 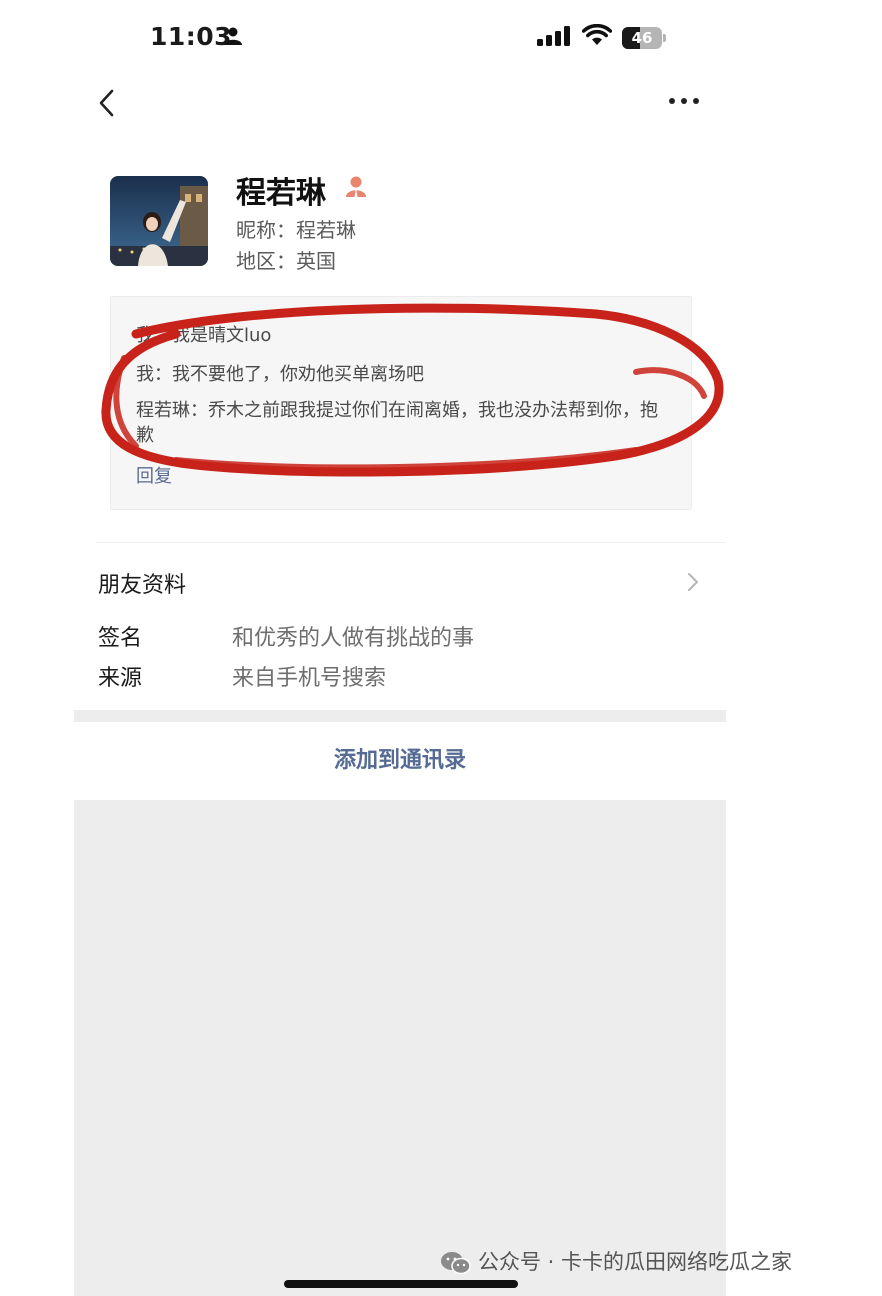 What do you see at coordinates (400, 716) in the screenshot?
I see `section-separator` at bounding box center [400, 716].